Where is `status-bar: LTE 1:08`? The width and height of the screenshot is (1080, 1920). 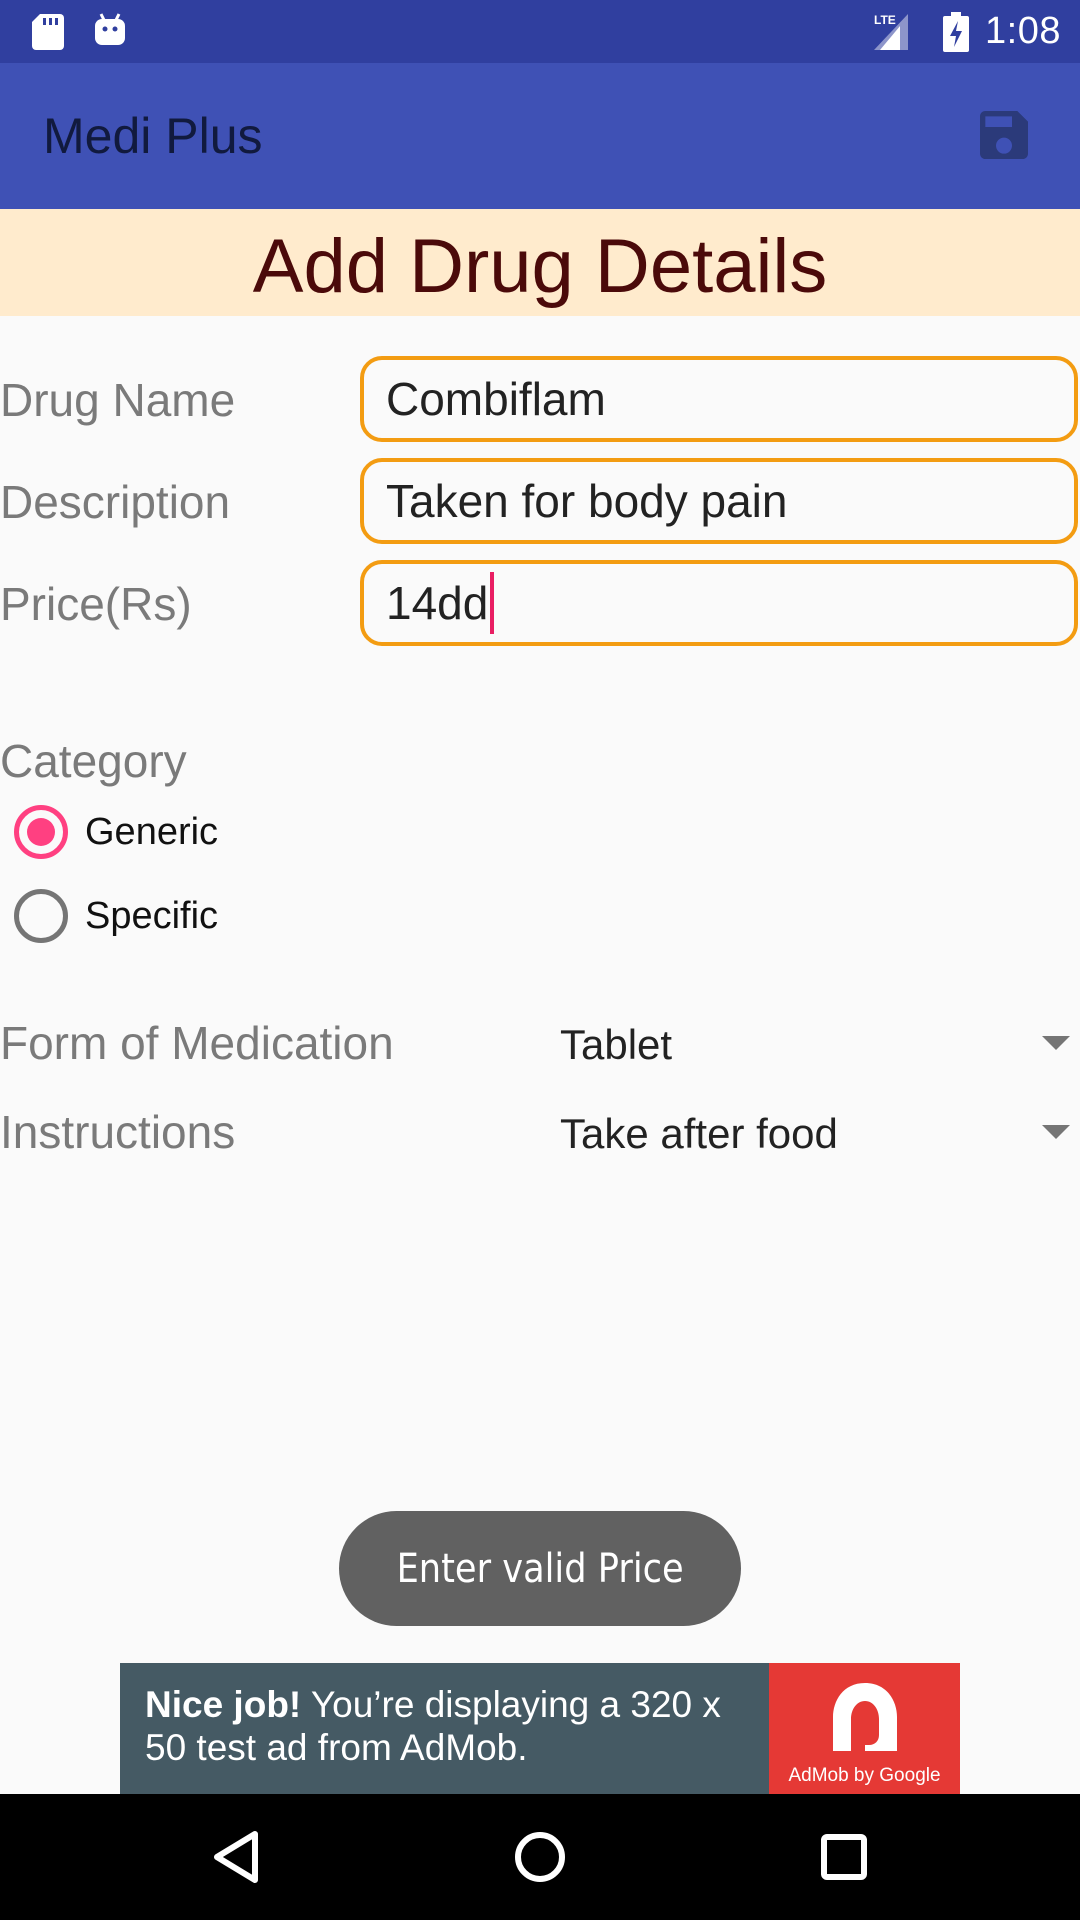 status-bar: LTE 1:08 is located at coordinates (540, 31).